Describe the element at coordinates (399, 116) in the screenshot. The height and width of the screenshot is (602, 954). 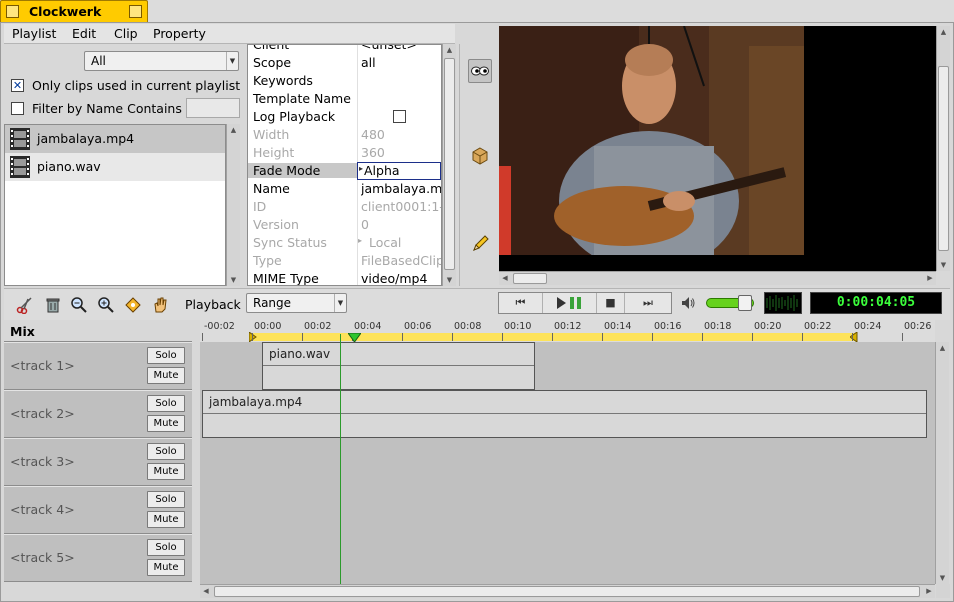
I see `log-playback-checkbox` at that location.